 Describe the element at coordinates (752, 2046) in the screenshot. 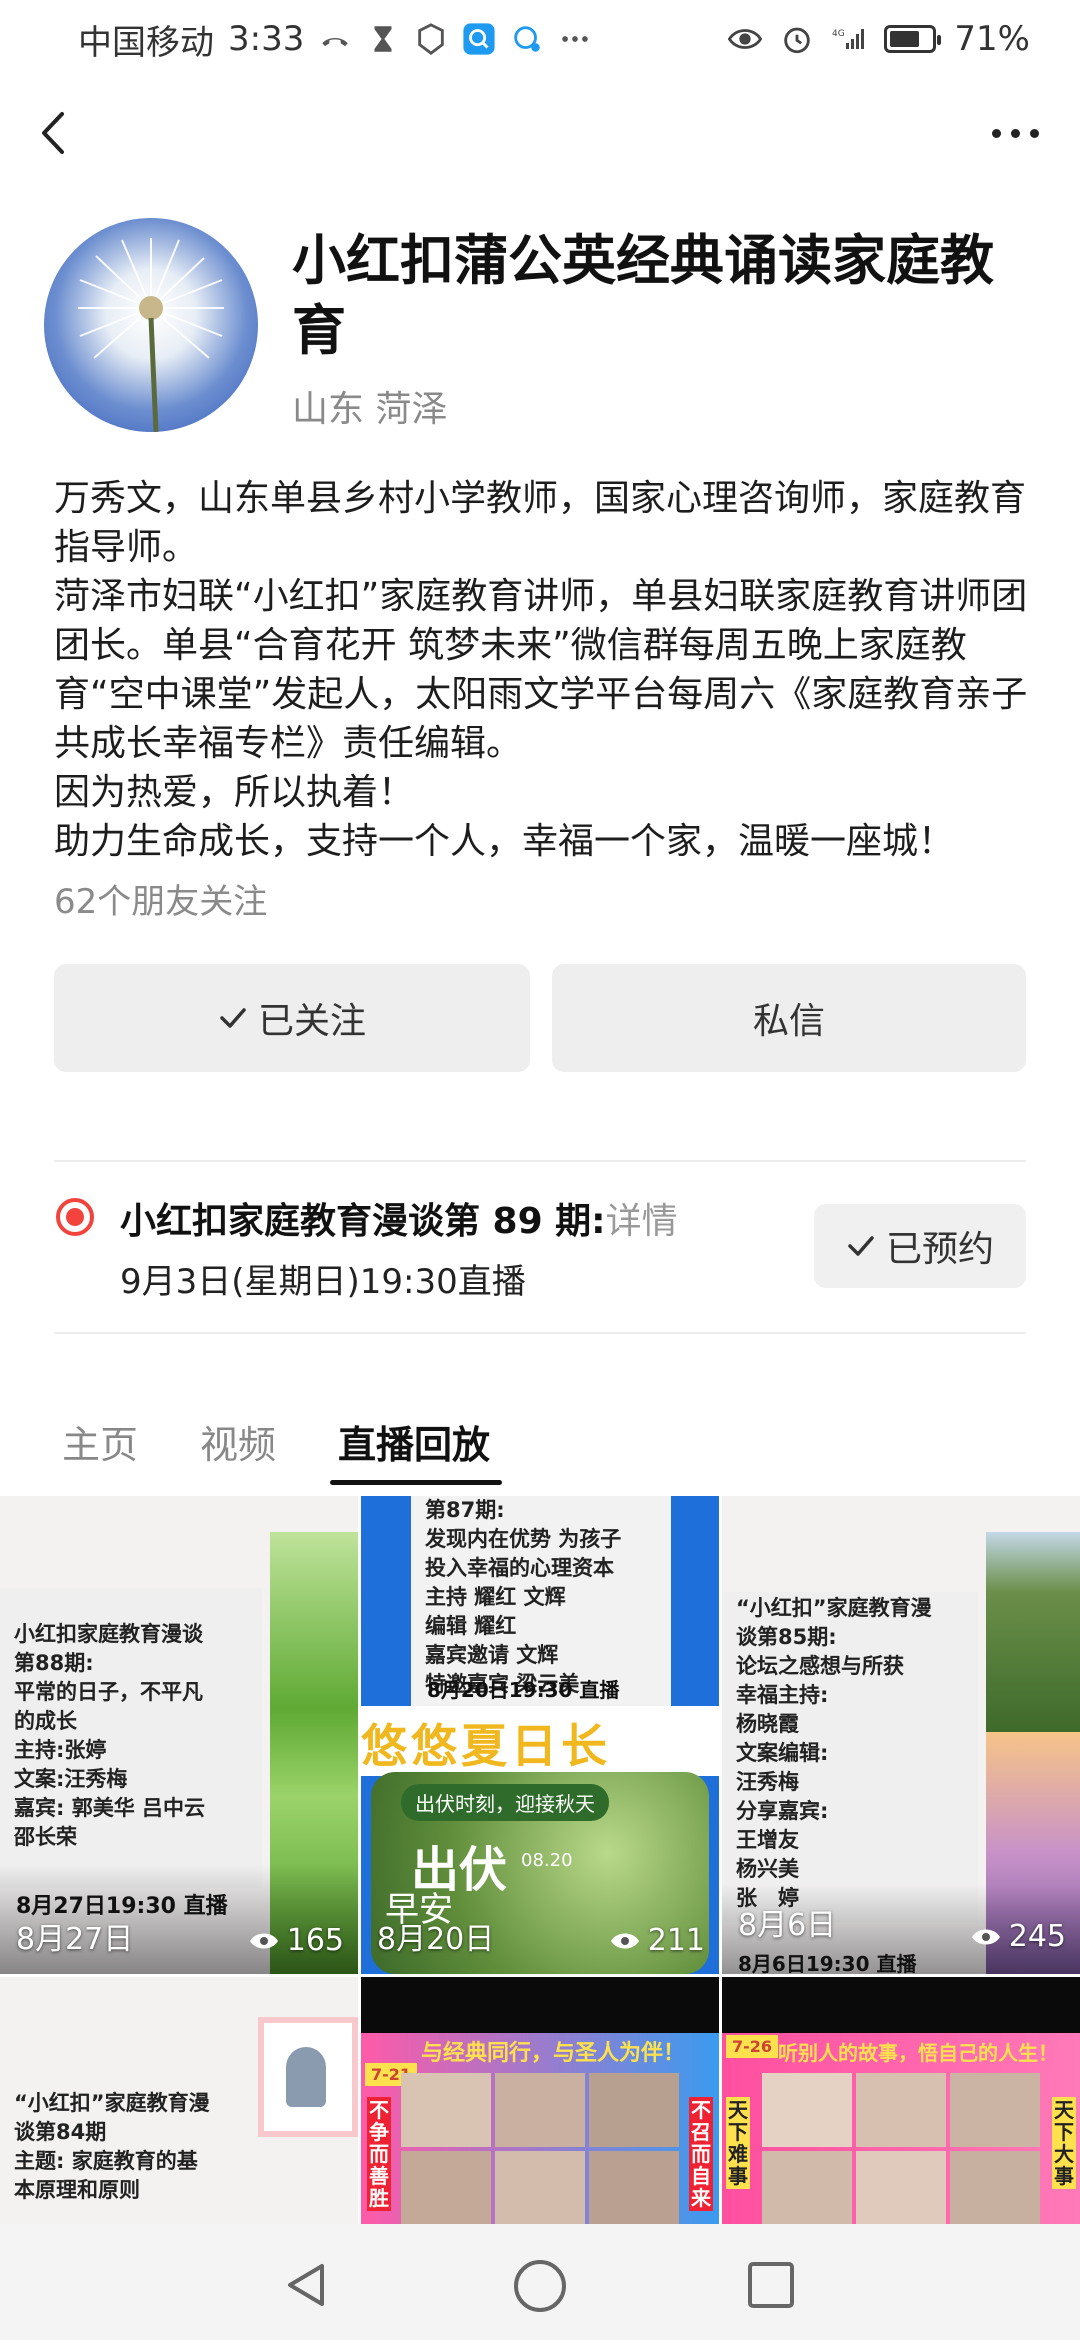

I see `video-tag: 7-26` at that location.